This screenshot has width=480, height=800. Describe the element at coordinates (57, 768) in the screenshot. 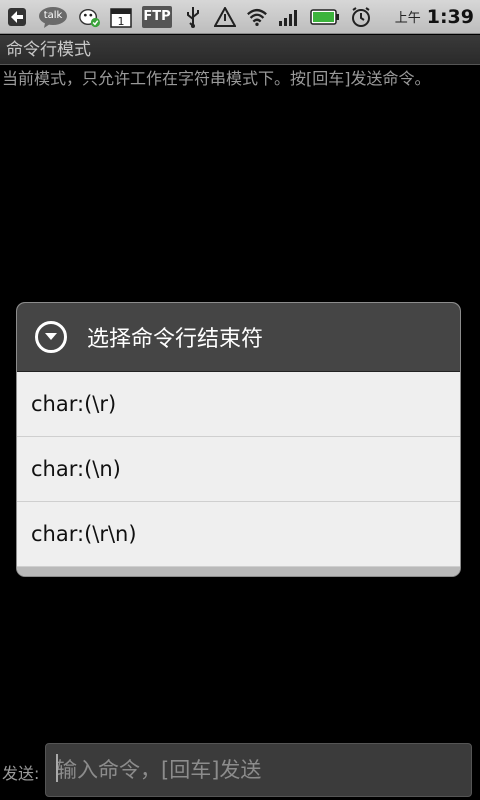

I see `text-caret` at that location.